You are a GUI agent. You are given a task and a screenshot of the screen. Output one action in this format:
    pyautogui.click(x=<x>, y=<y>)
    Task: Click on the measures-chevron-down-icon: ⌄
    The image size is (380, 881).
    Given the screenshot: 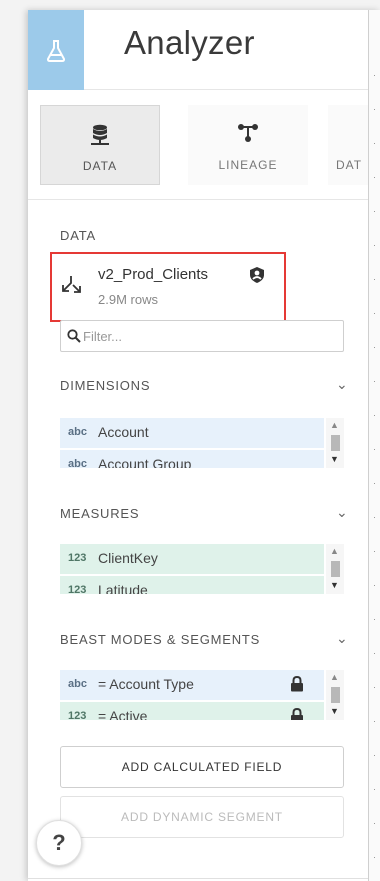 What is the action you would take?
    pyautogui.click(x=342, y=512)
    